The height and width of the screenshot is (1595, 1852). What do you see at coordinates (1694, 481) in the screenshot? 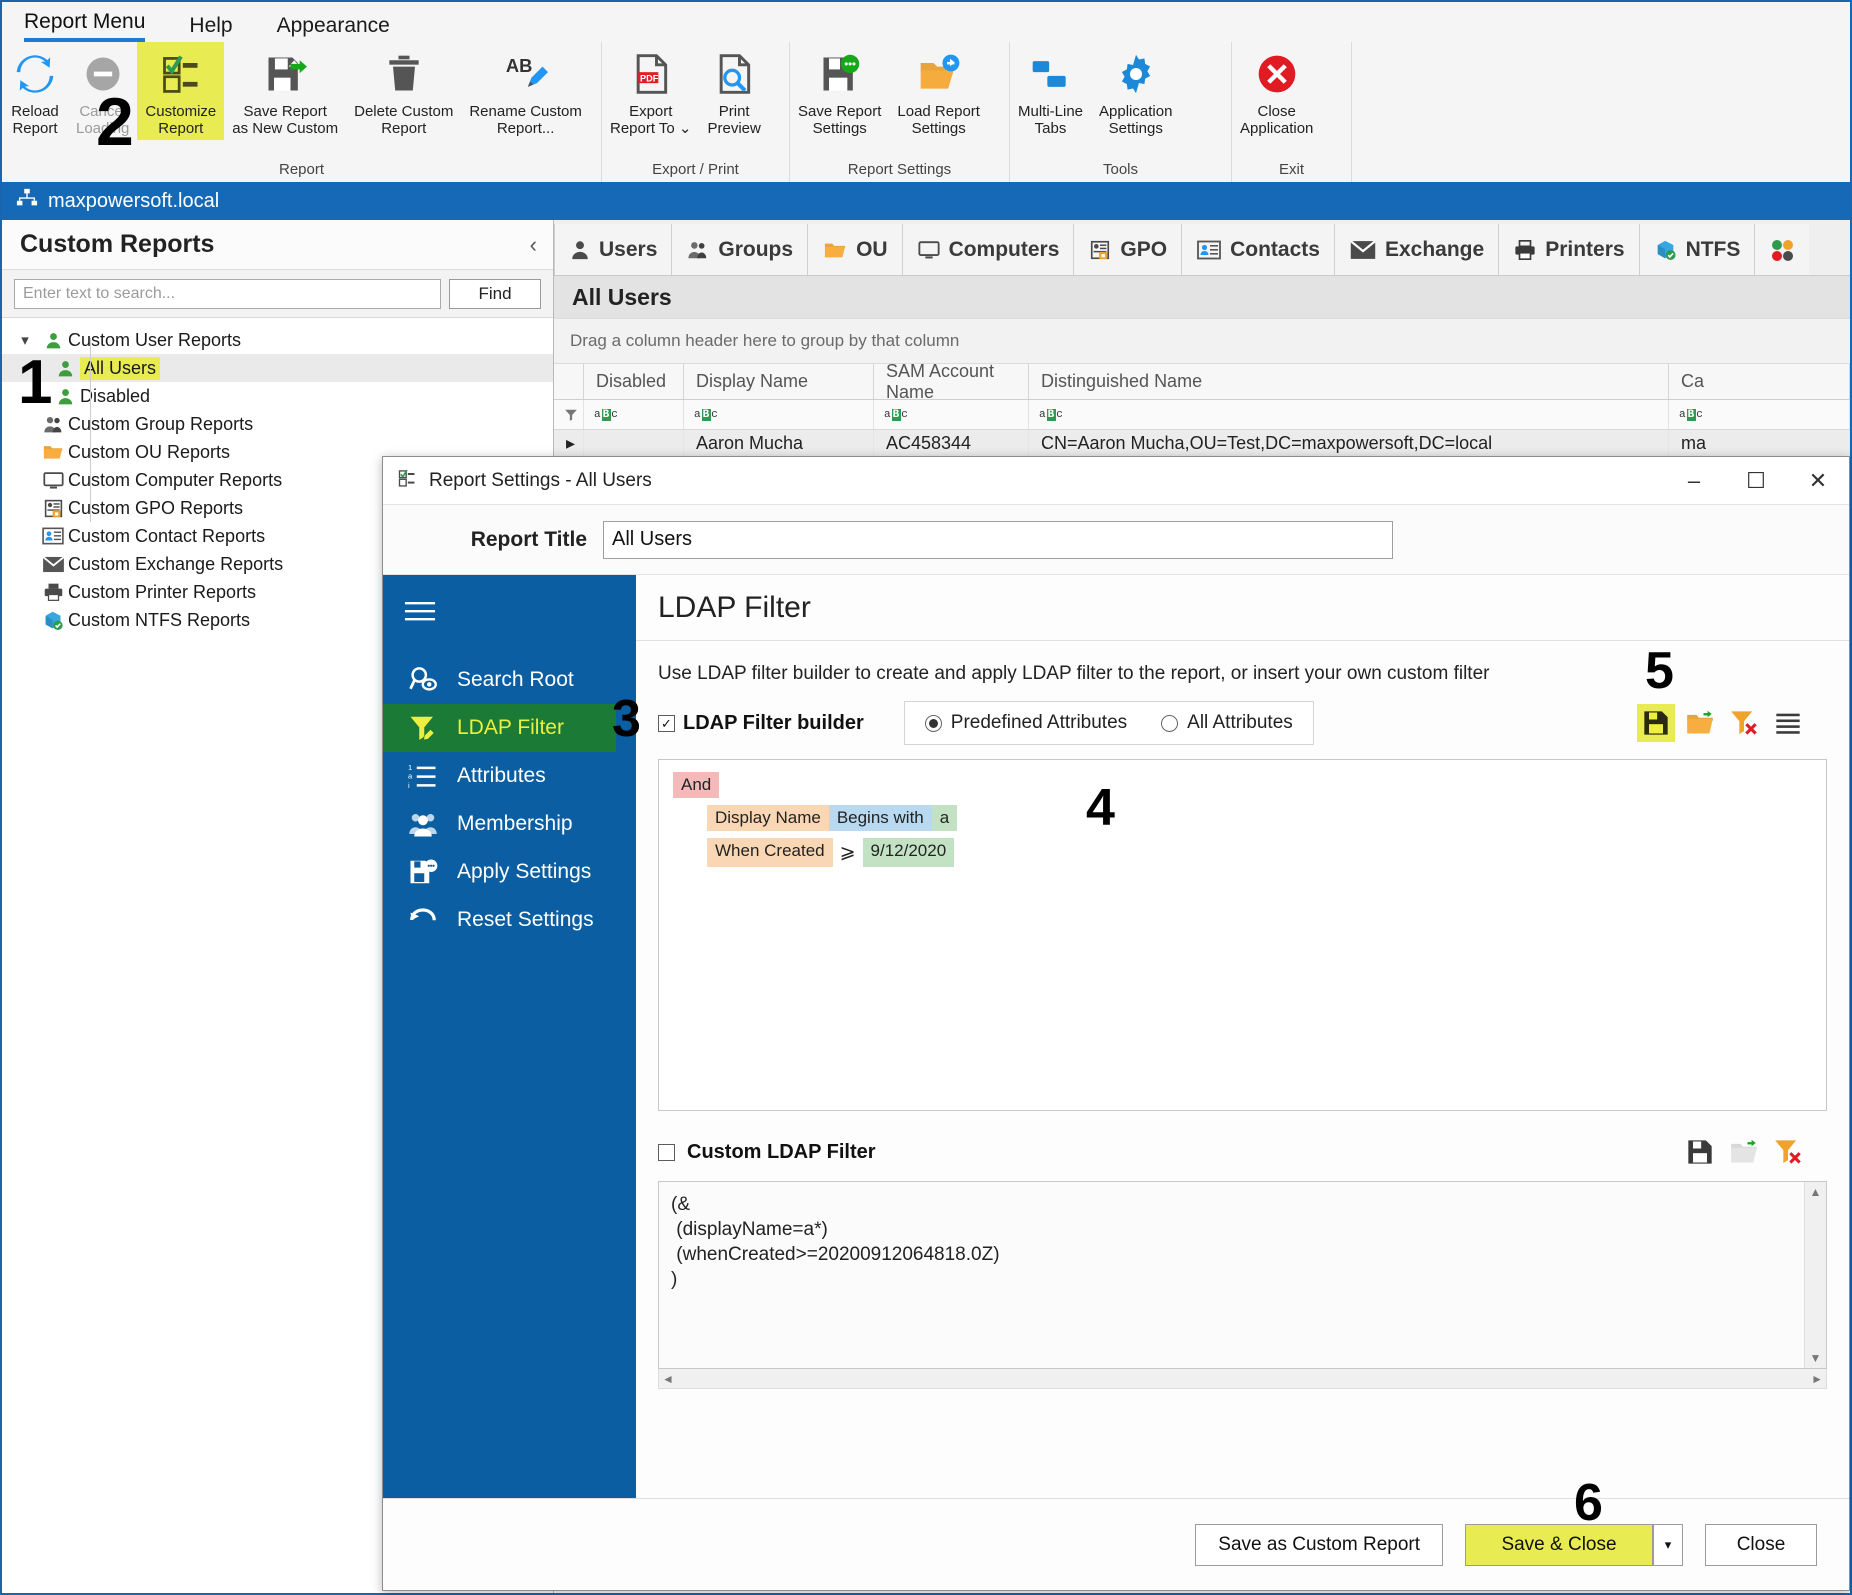
I see `minimize-button: –` at bounding box center [1694, 481].